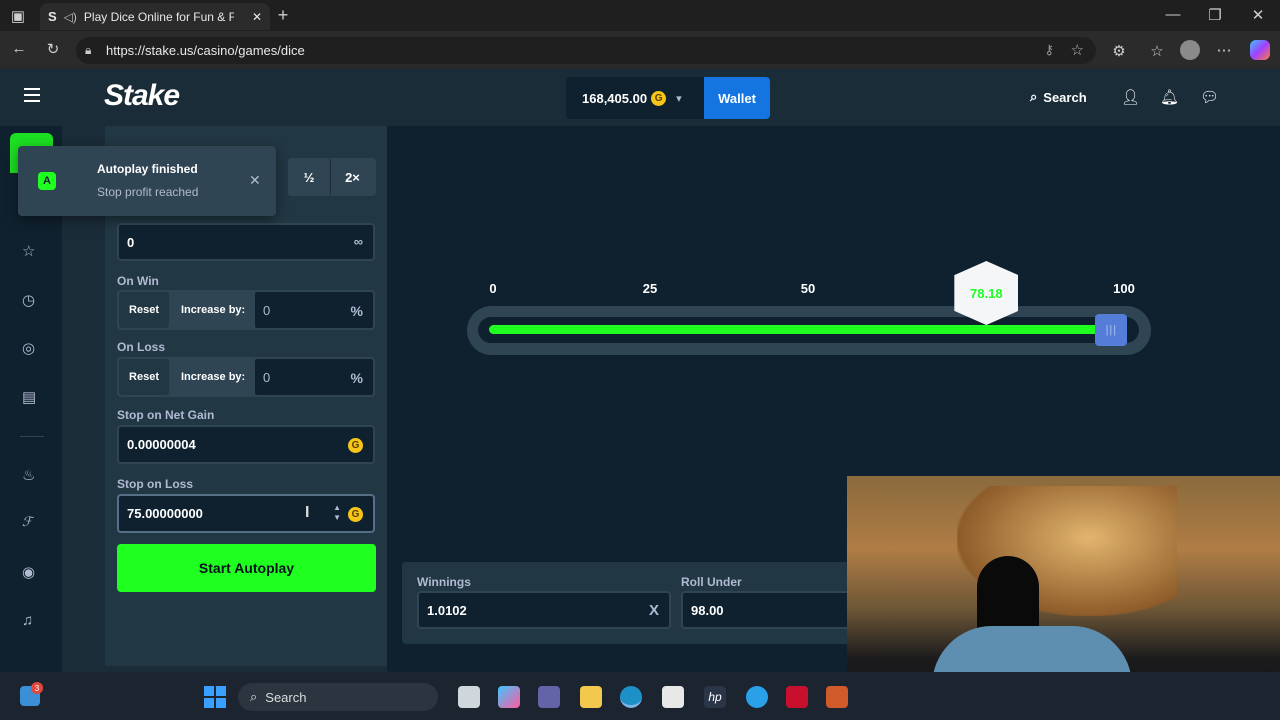  I want to click on mcafee-icon, so click(797, 697).